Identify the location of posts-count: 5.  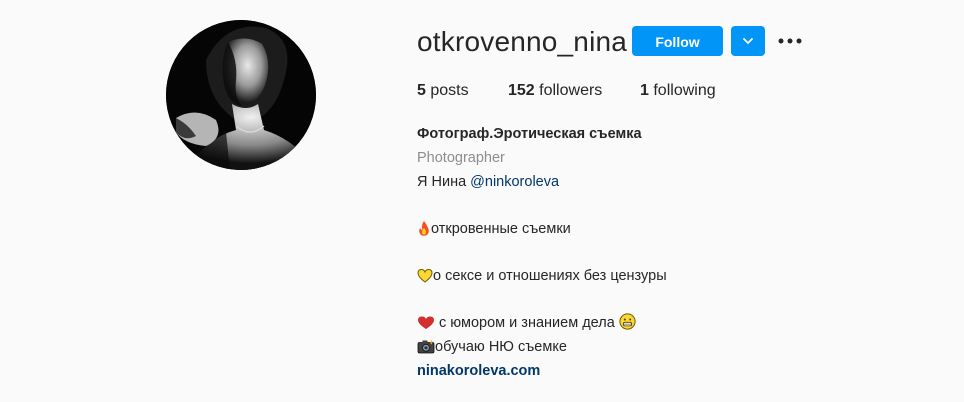
(421, 90).